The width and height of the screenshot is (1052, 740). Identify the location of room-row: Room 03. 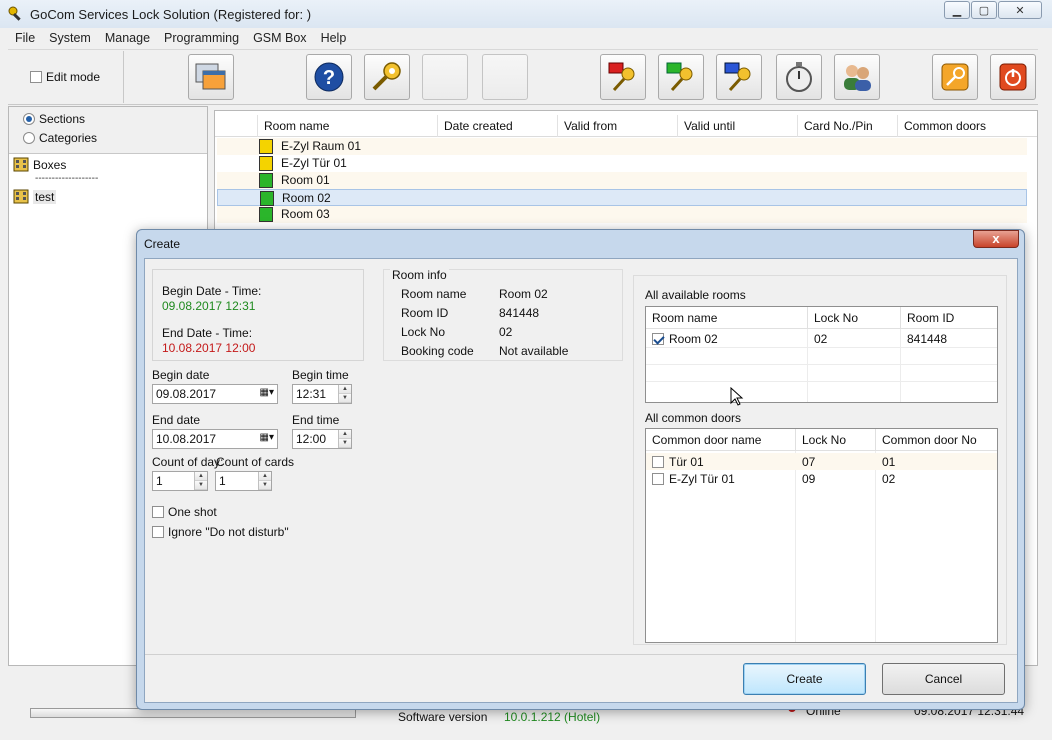
(622, 214).